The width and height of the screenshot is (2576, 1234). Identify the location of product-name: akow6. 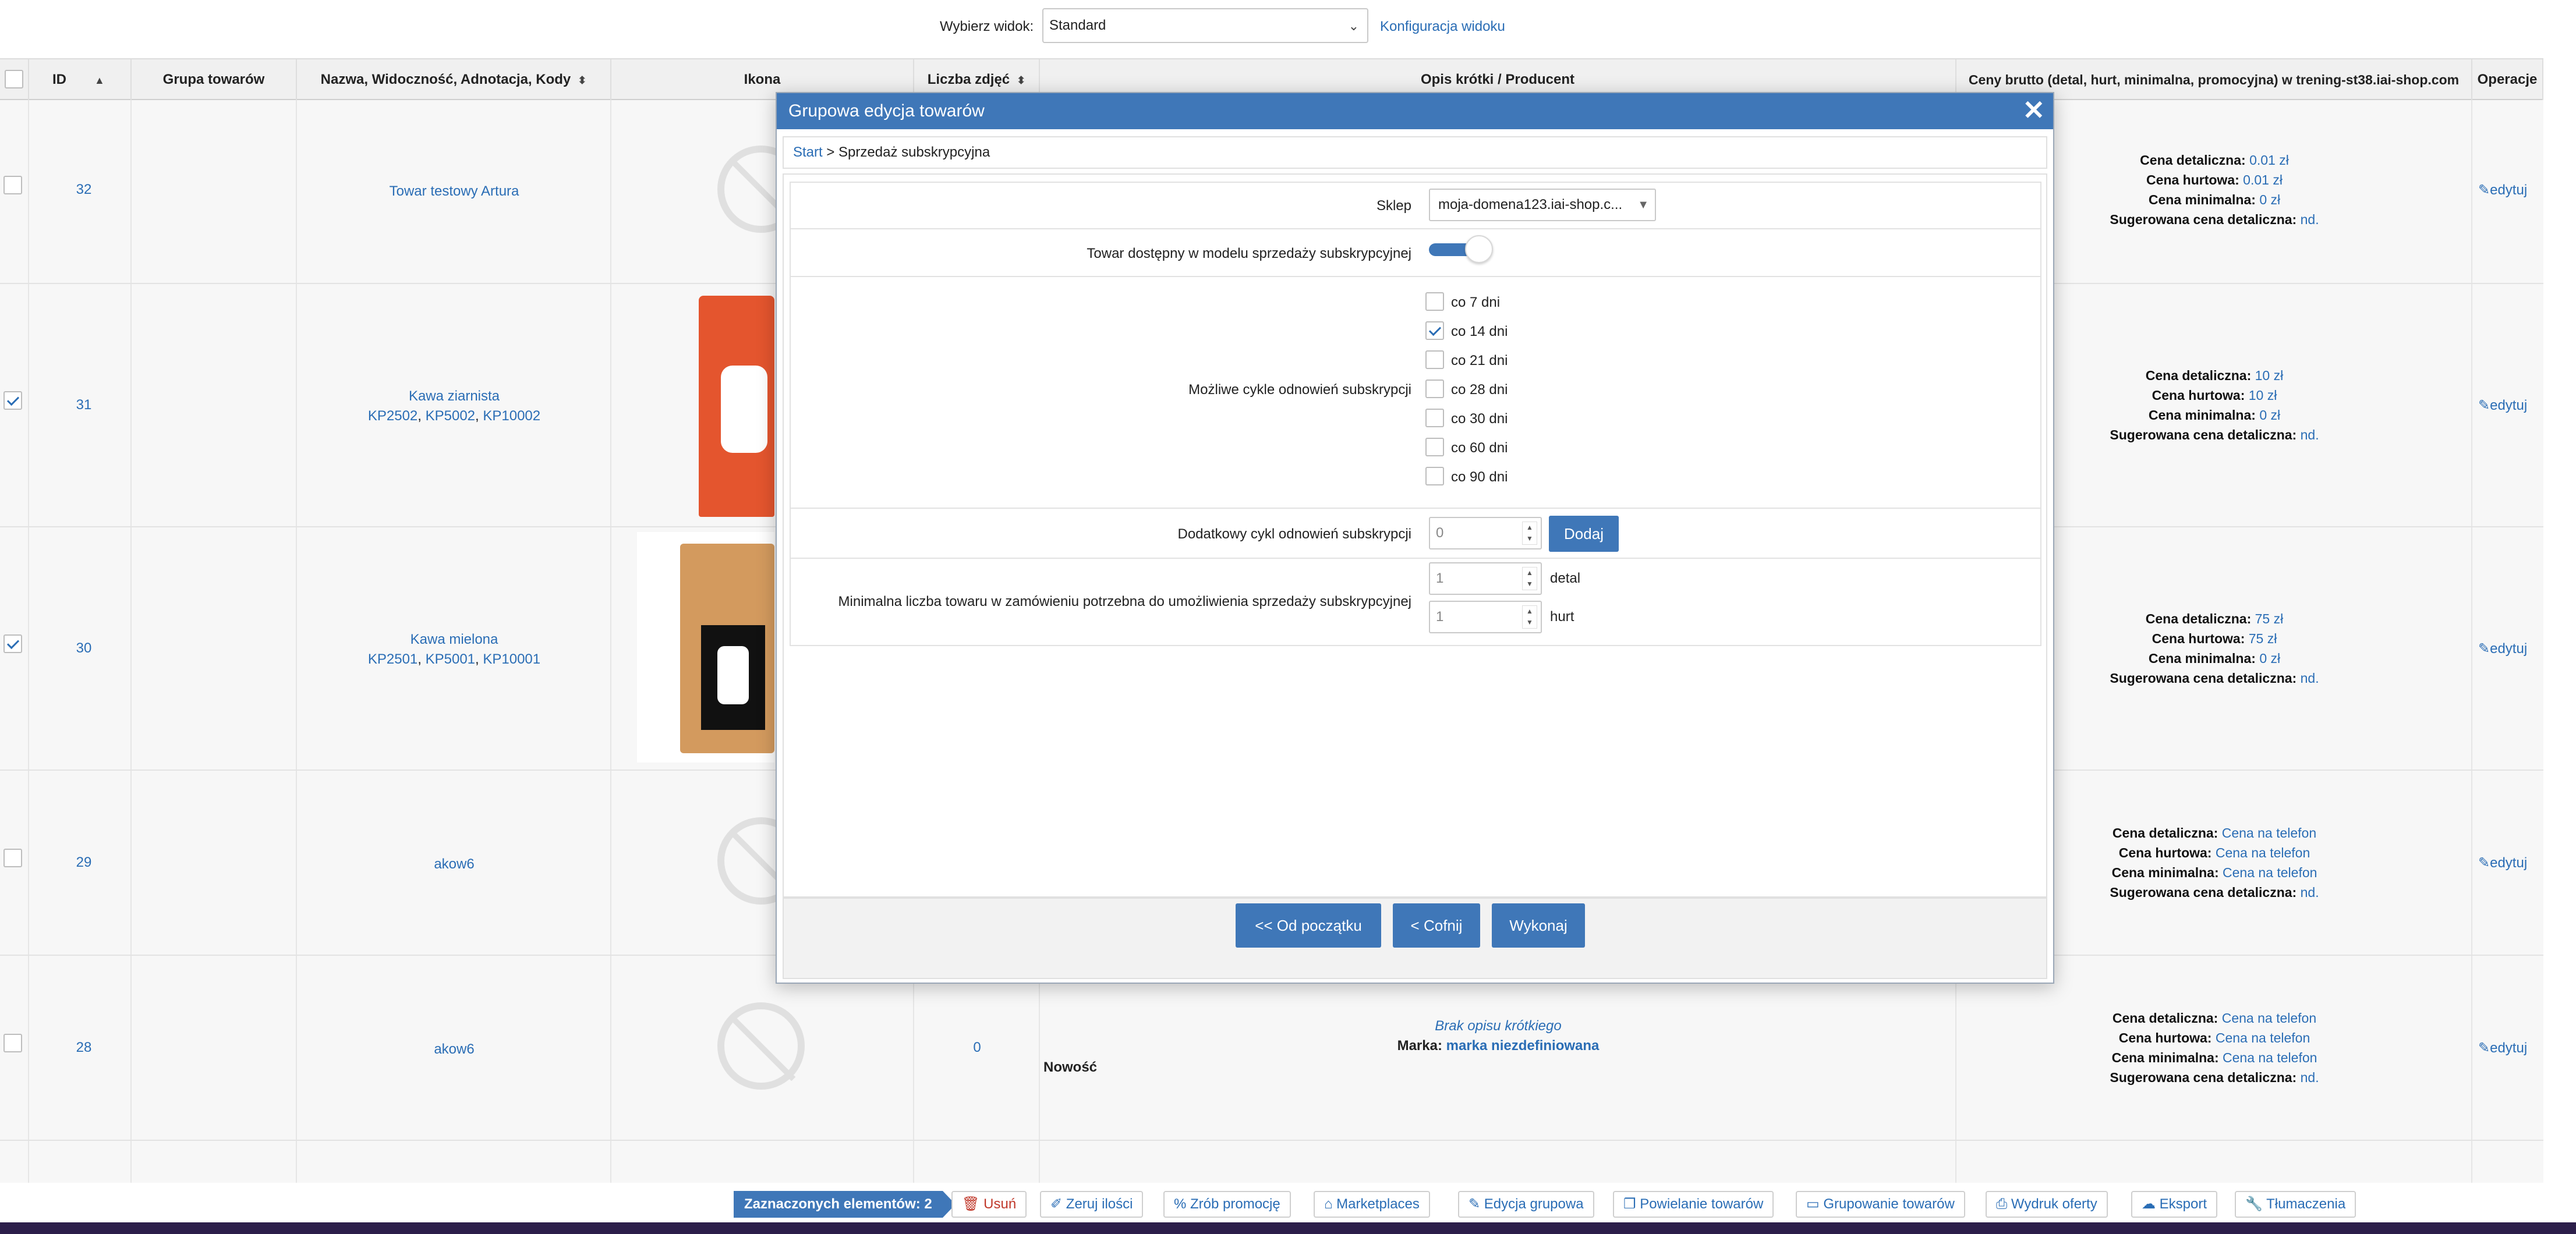
(454, 864).